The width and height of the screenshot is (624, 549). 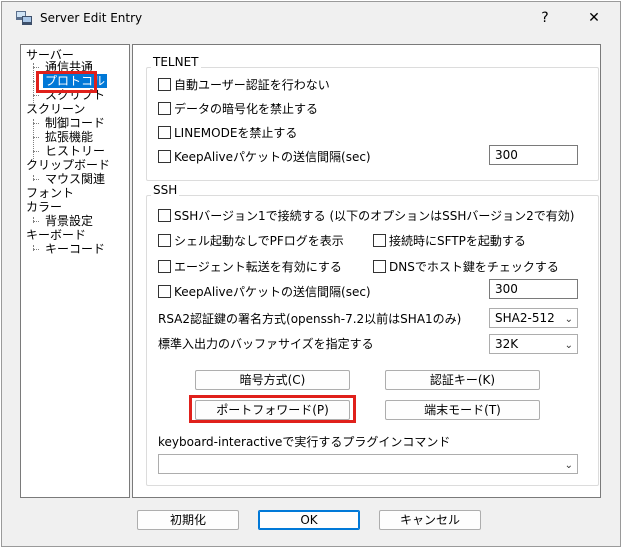 I want to click on tree-item-background: 背景設定, so click(x=69, y=221).